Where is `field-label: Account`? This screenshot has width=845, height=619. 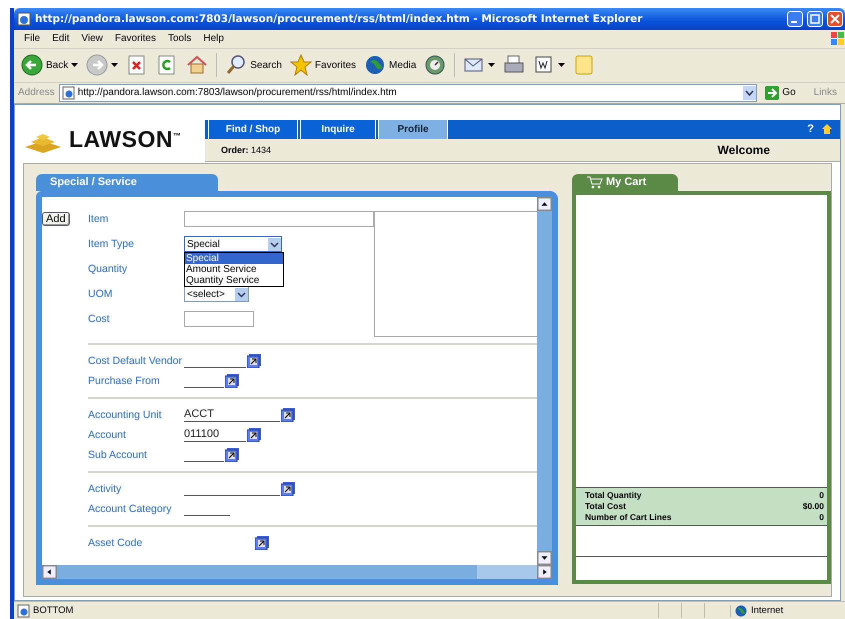 field-label: Account is located at coordinates (107, 434).